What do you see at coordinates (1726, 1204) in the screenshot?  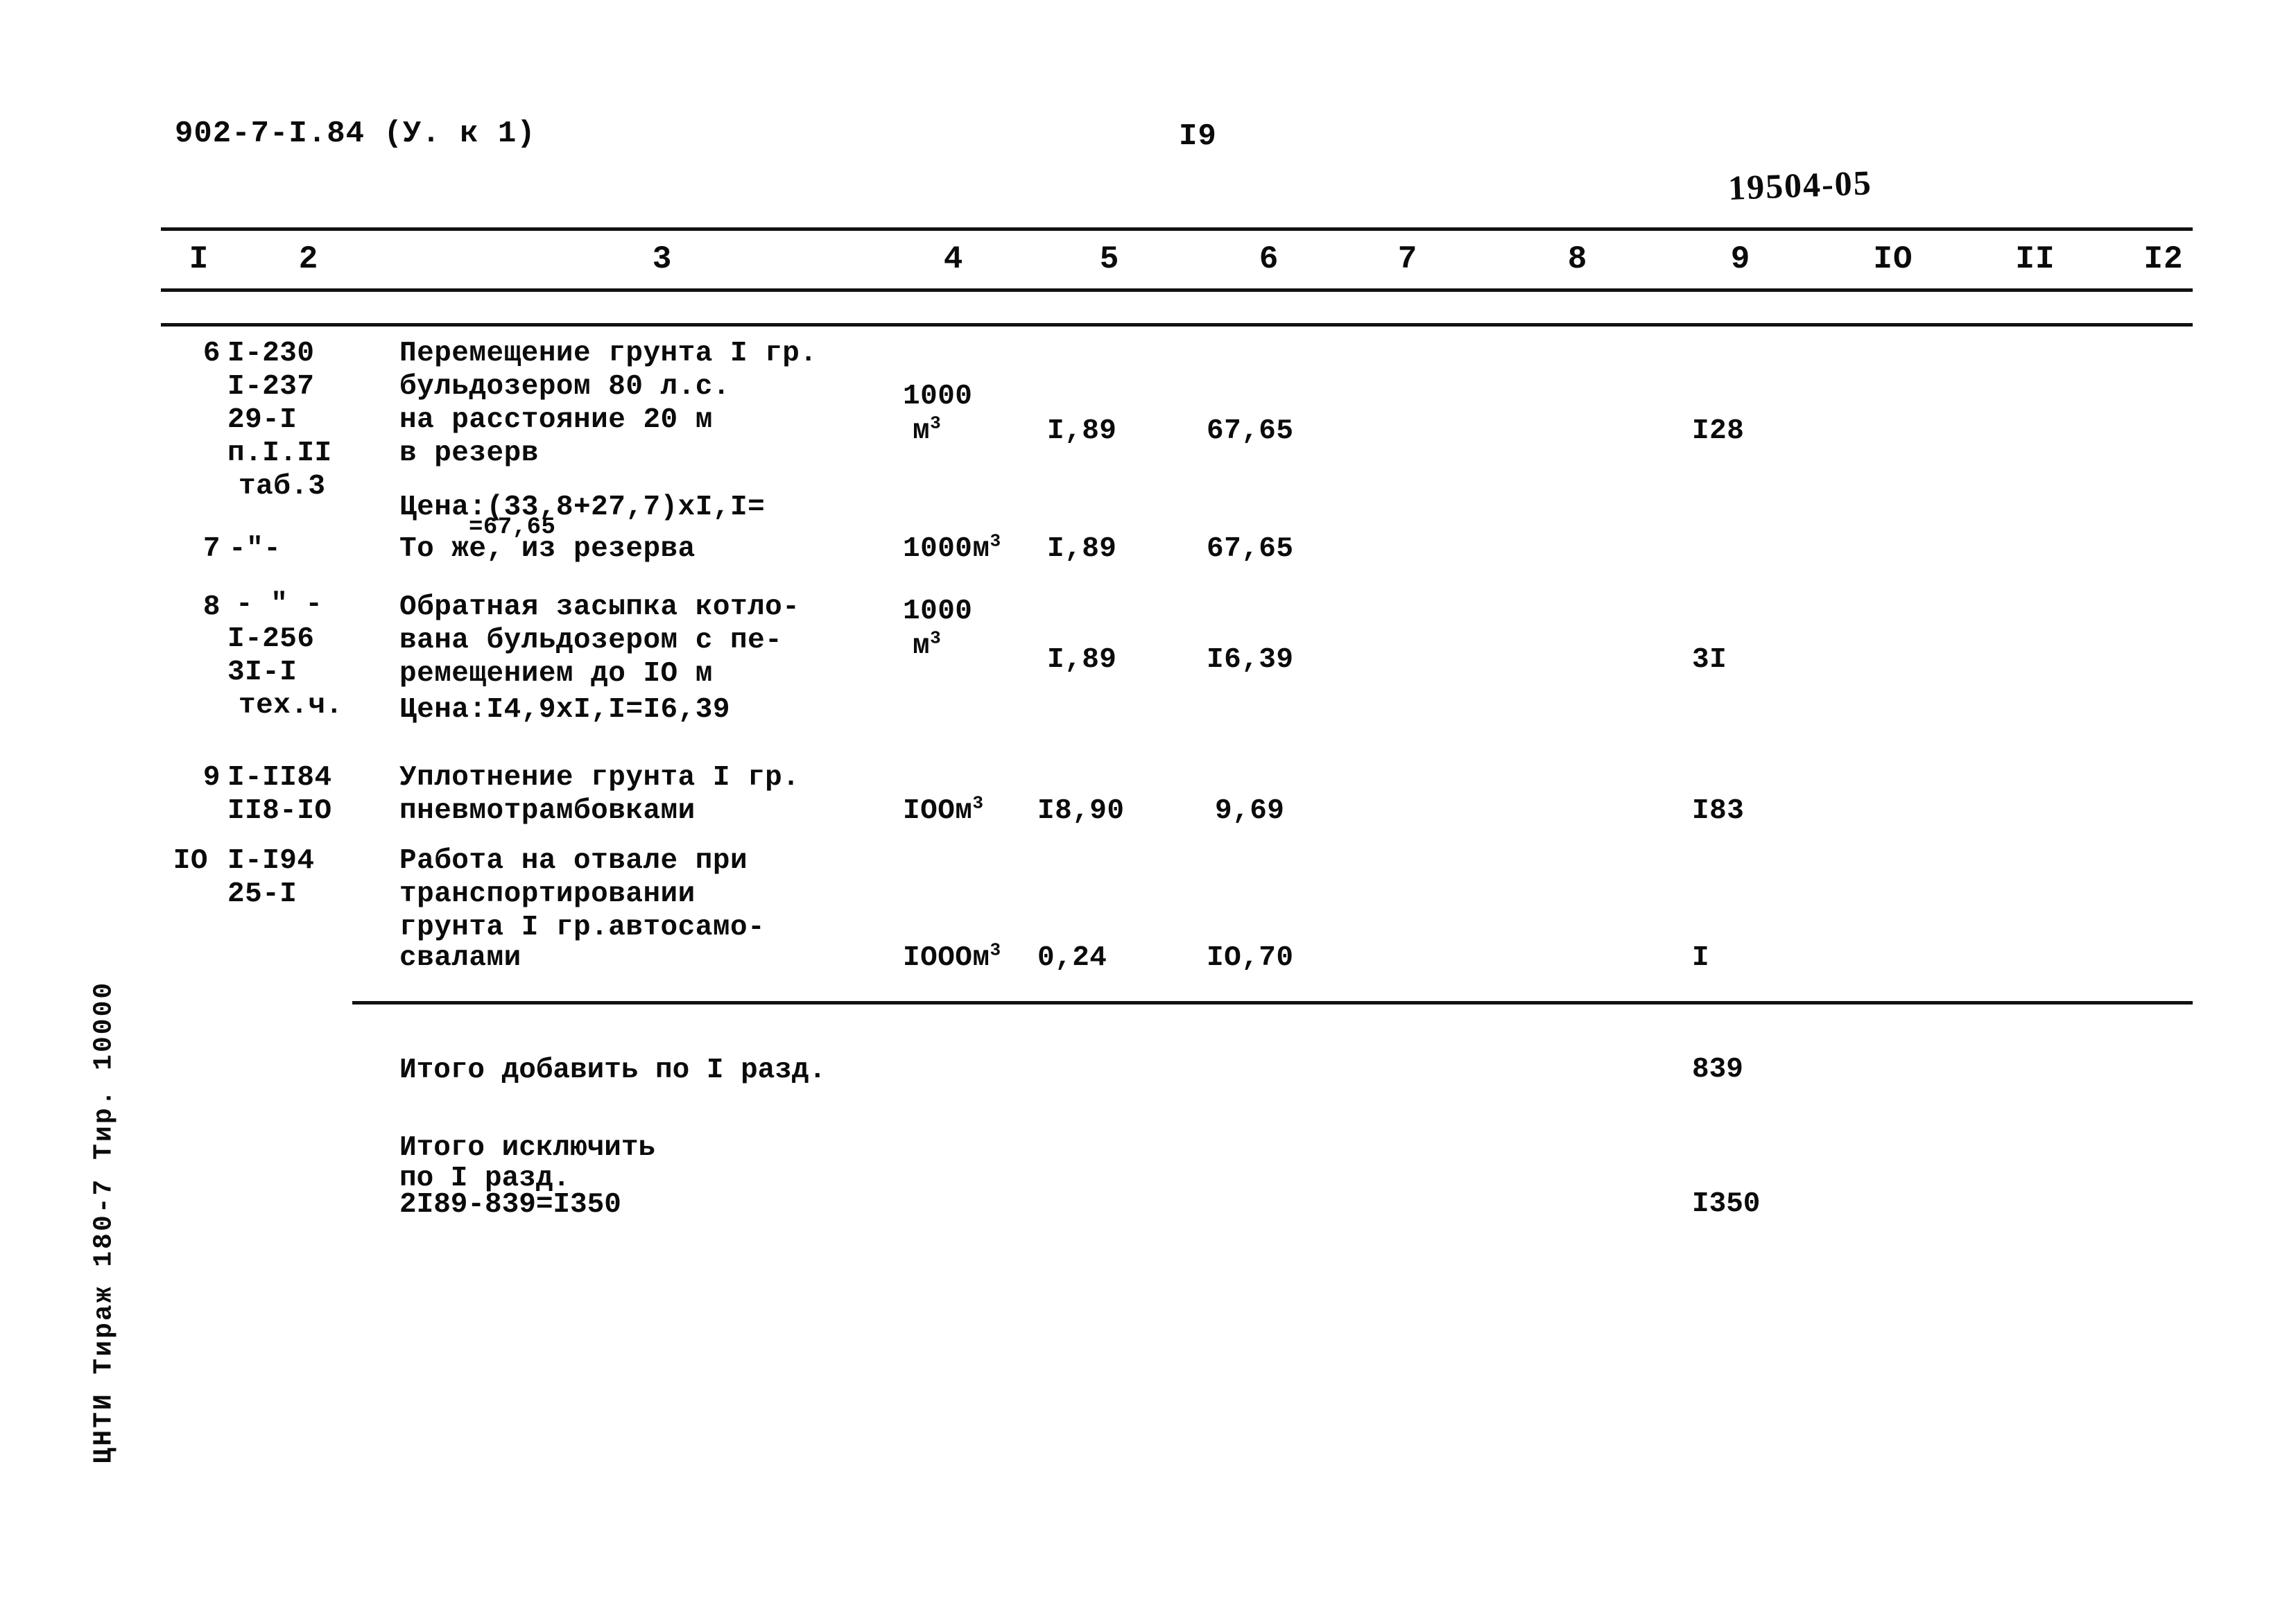 I see `total-value: I350` at bounding box center [1726, 1204].